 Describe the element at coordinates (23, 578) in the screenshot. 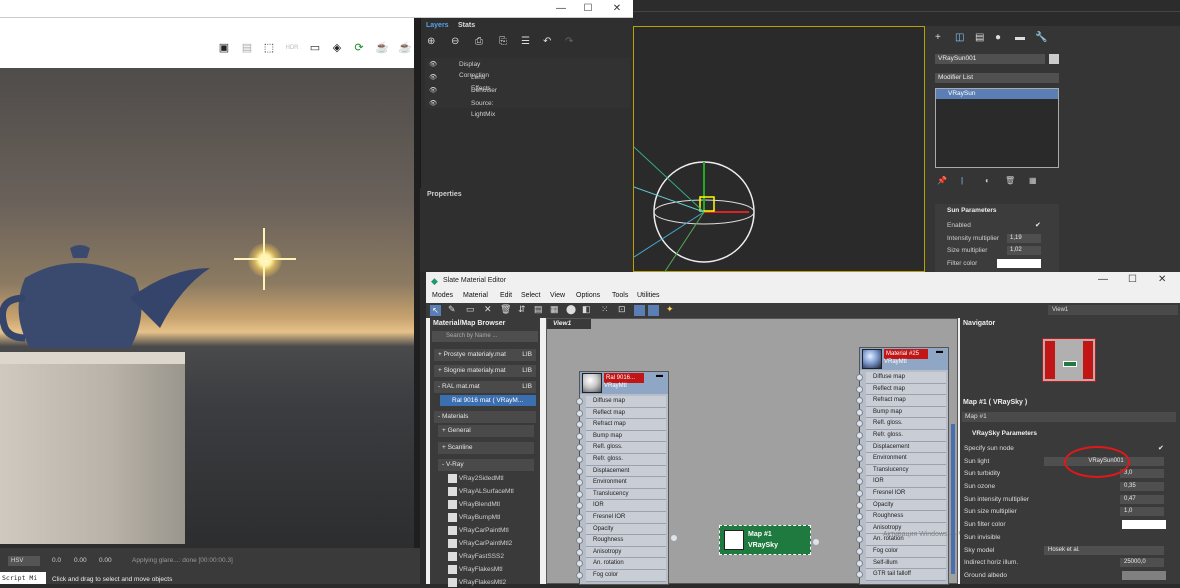

I see `maxscript-listener: Script Mi` at that location.